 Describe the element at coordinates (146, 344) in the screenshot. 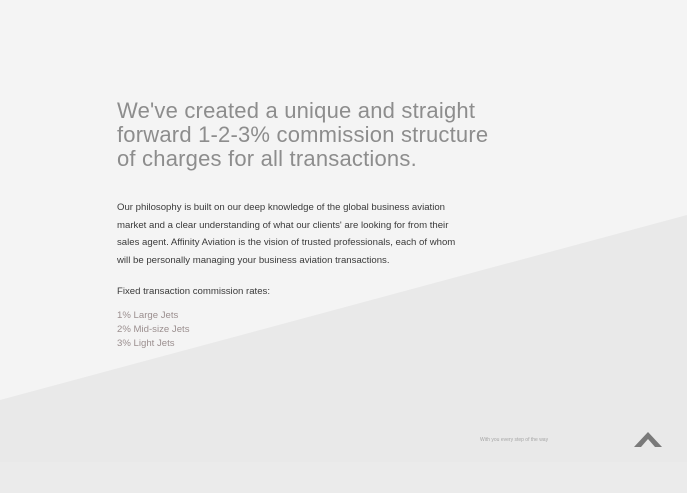

I see `rate-item-light-jets: 3% Light Jets` at that location.